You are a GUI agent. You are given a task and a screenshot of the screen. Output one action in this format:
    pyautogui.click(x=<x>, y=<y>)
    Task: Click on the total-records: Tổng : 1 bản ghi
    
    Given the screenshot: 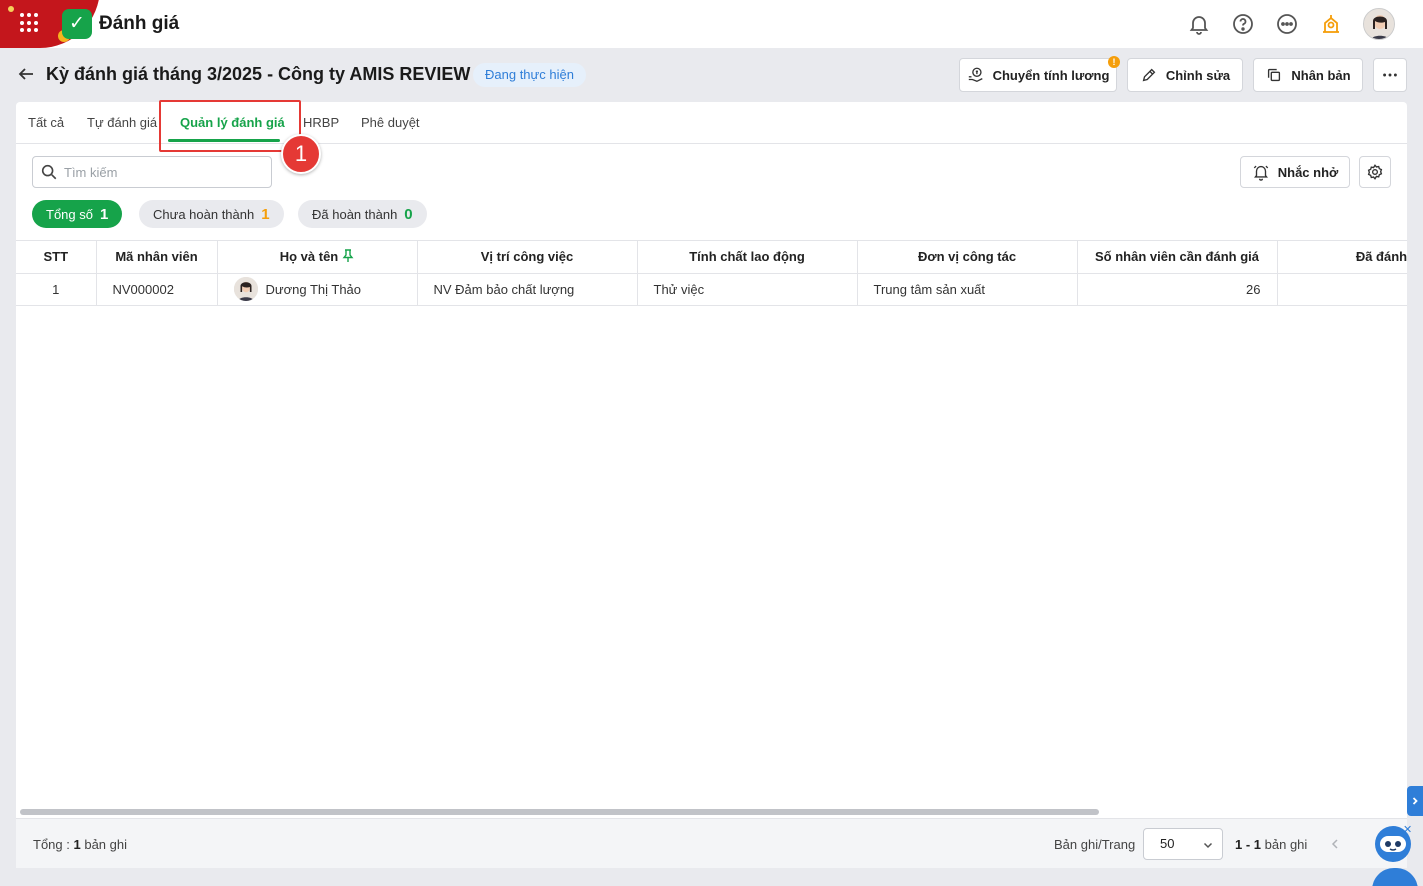 What is the action you would take?
    pyautogui.click(x=80, y=844)
    